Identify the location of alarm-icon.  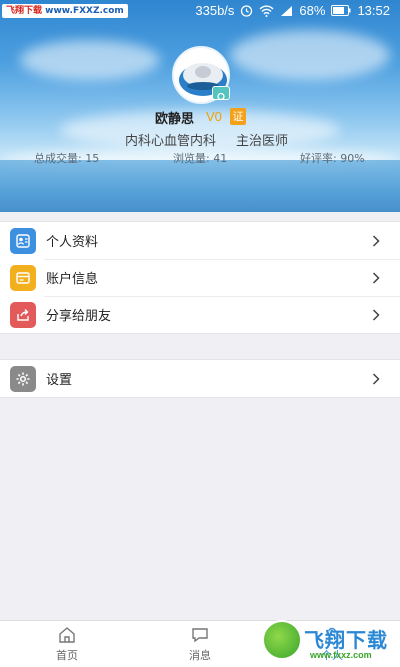
(247, 11).